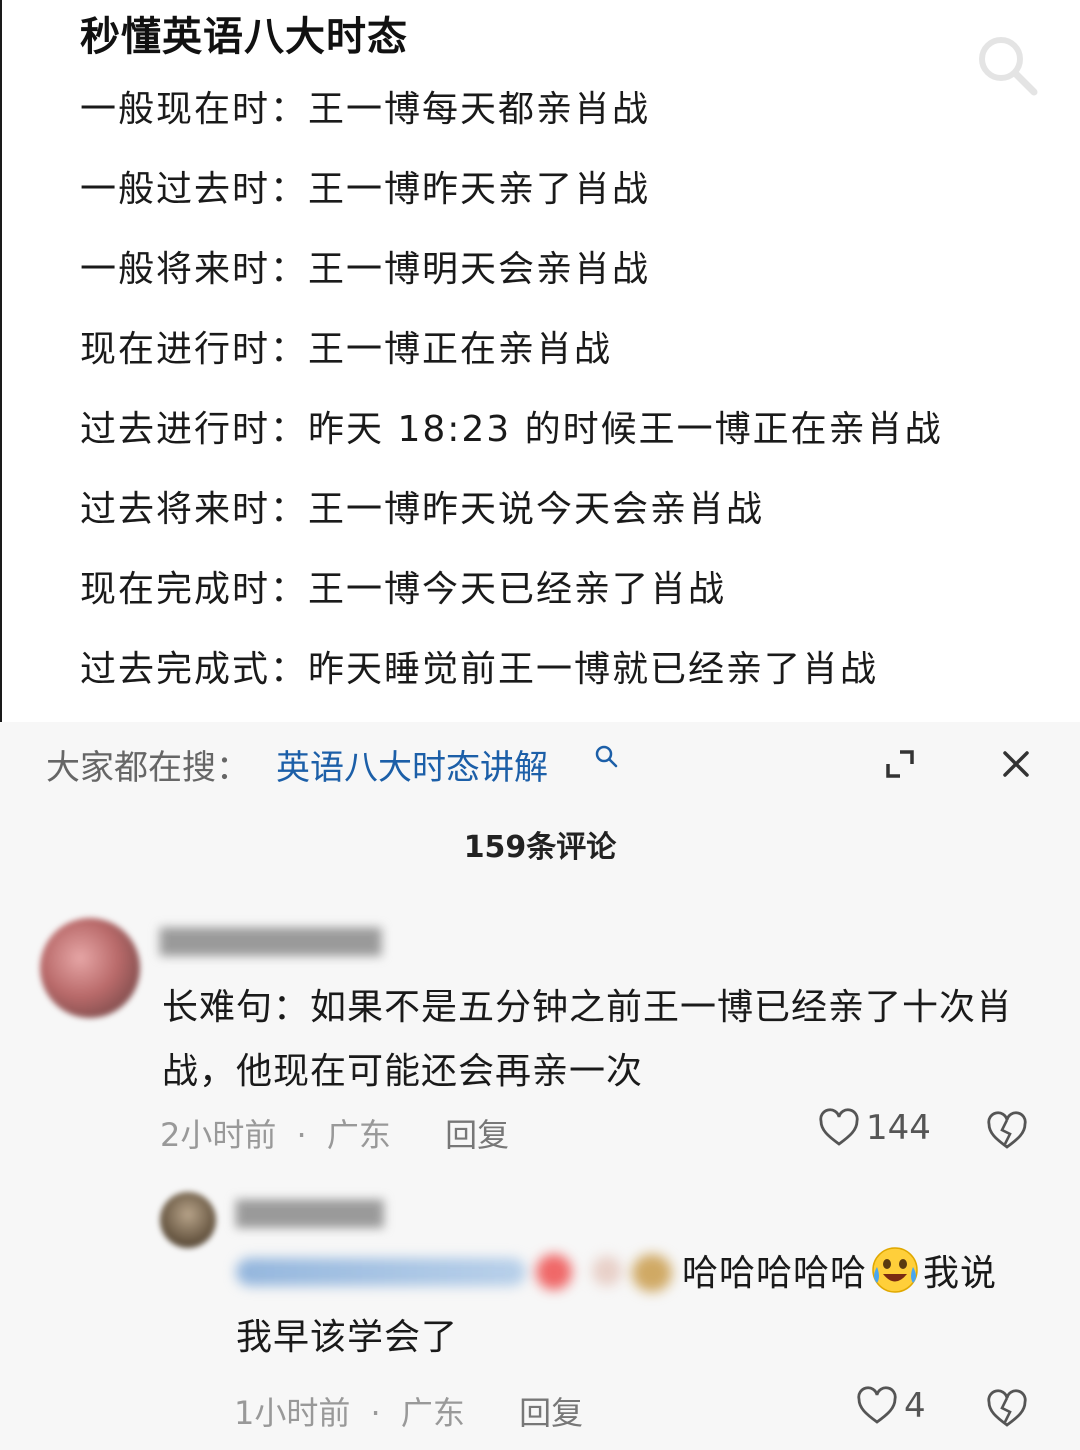  I want to click on comment-text: 长难句：如果不是五分钟之前王一博已经亲了十次肖战，他现在可能还会再亲一次, so click(588, 1039).